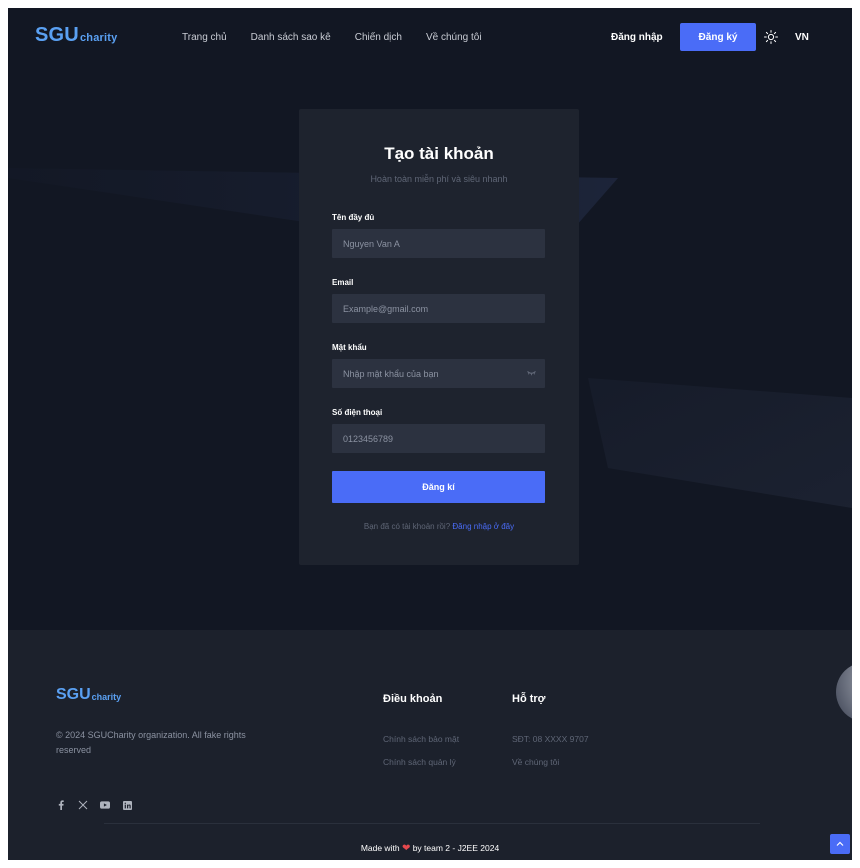  I want to click on have-account-text: Bạn đã có tài khoản rồi? Đăng nhập ở đây, so click(439, 526).